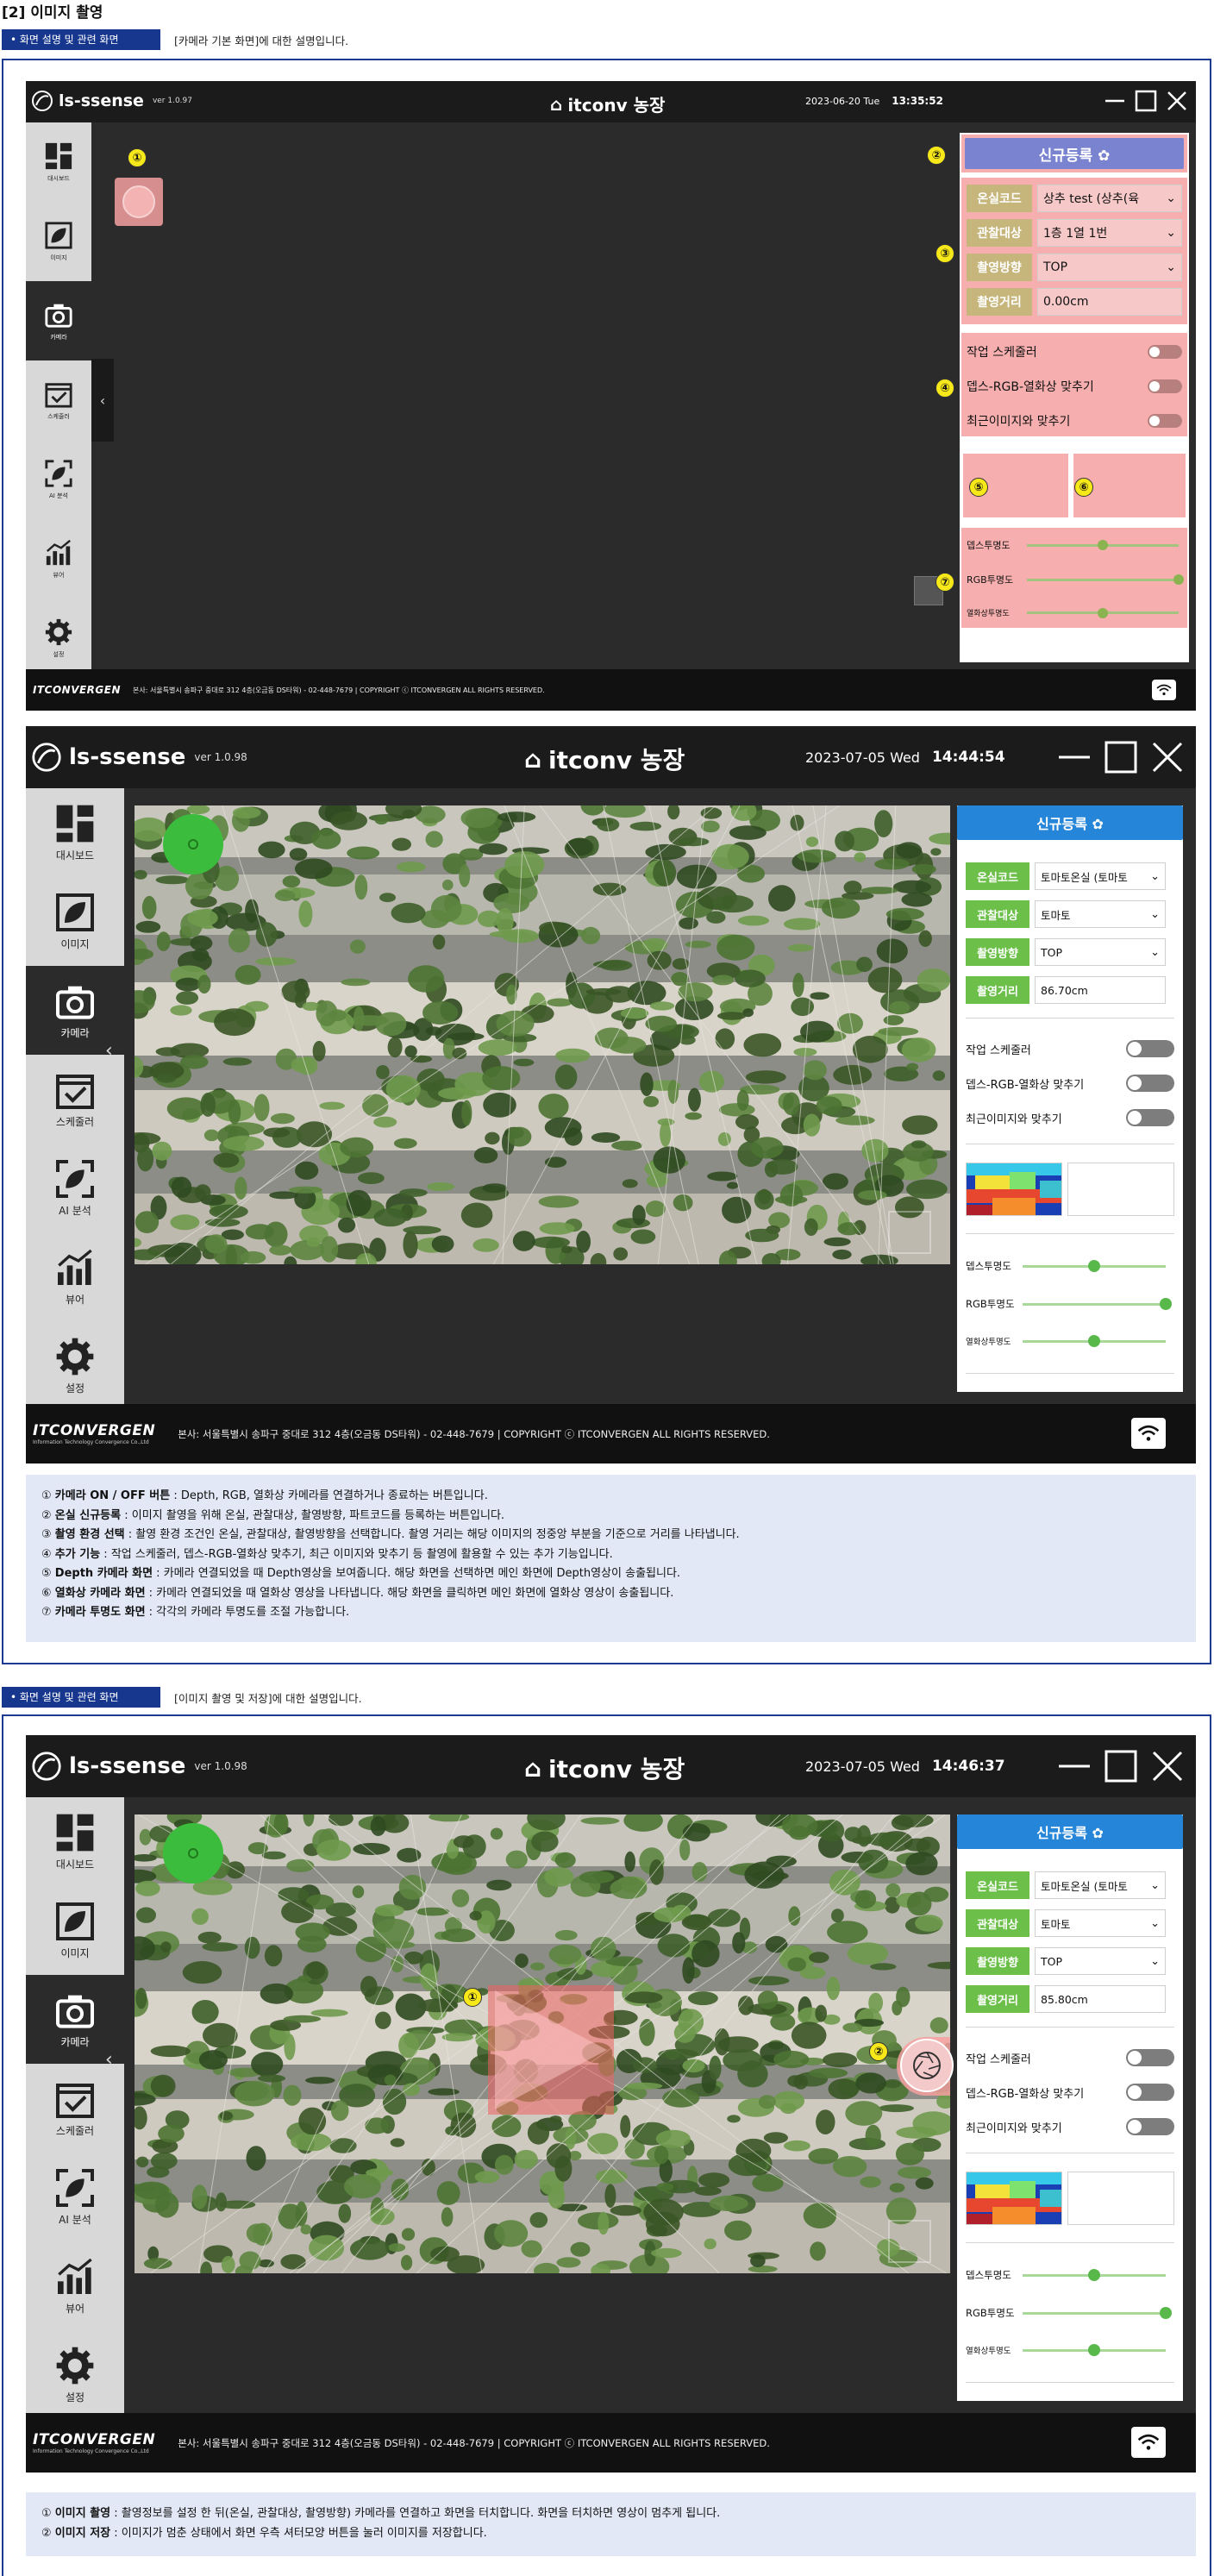  I want to click on toggle-label: 뎁스-RGB-열화상 맞추기, so click(1025, 1085).